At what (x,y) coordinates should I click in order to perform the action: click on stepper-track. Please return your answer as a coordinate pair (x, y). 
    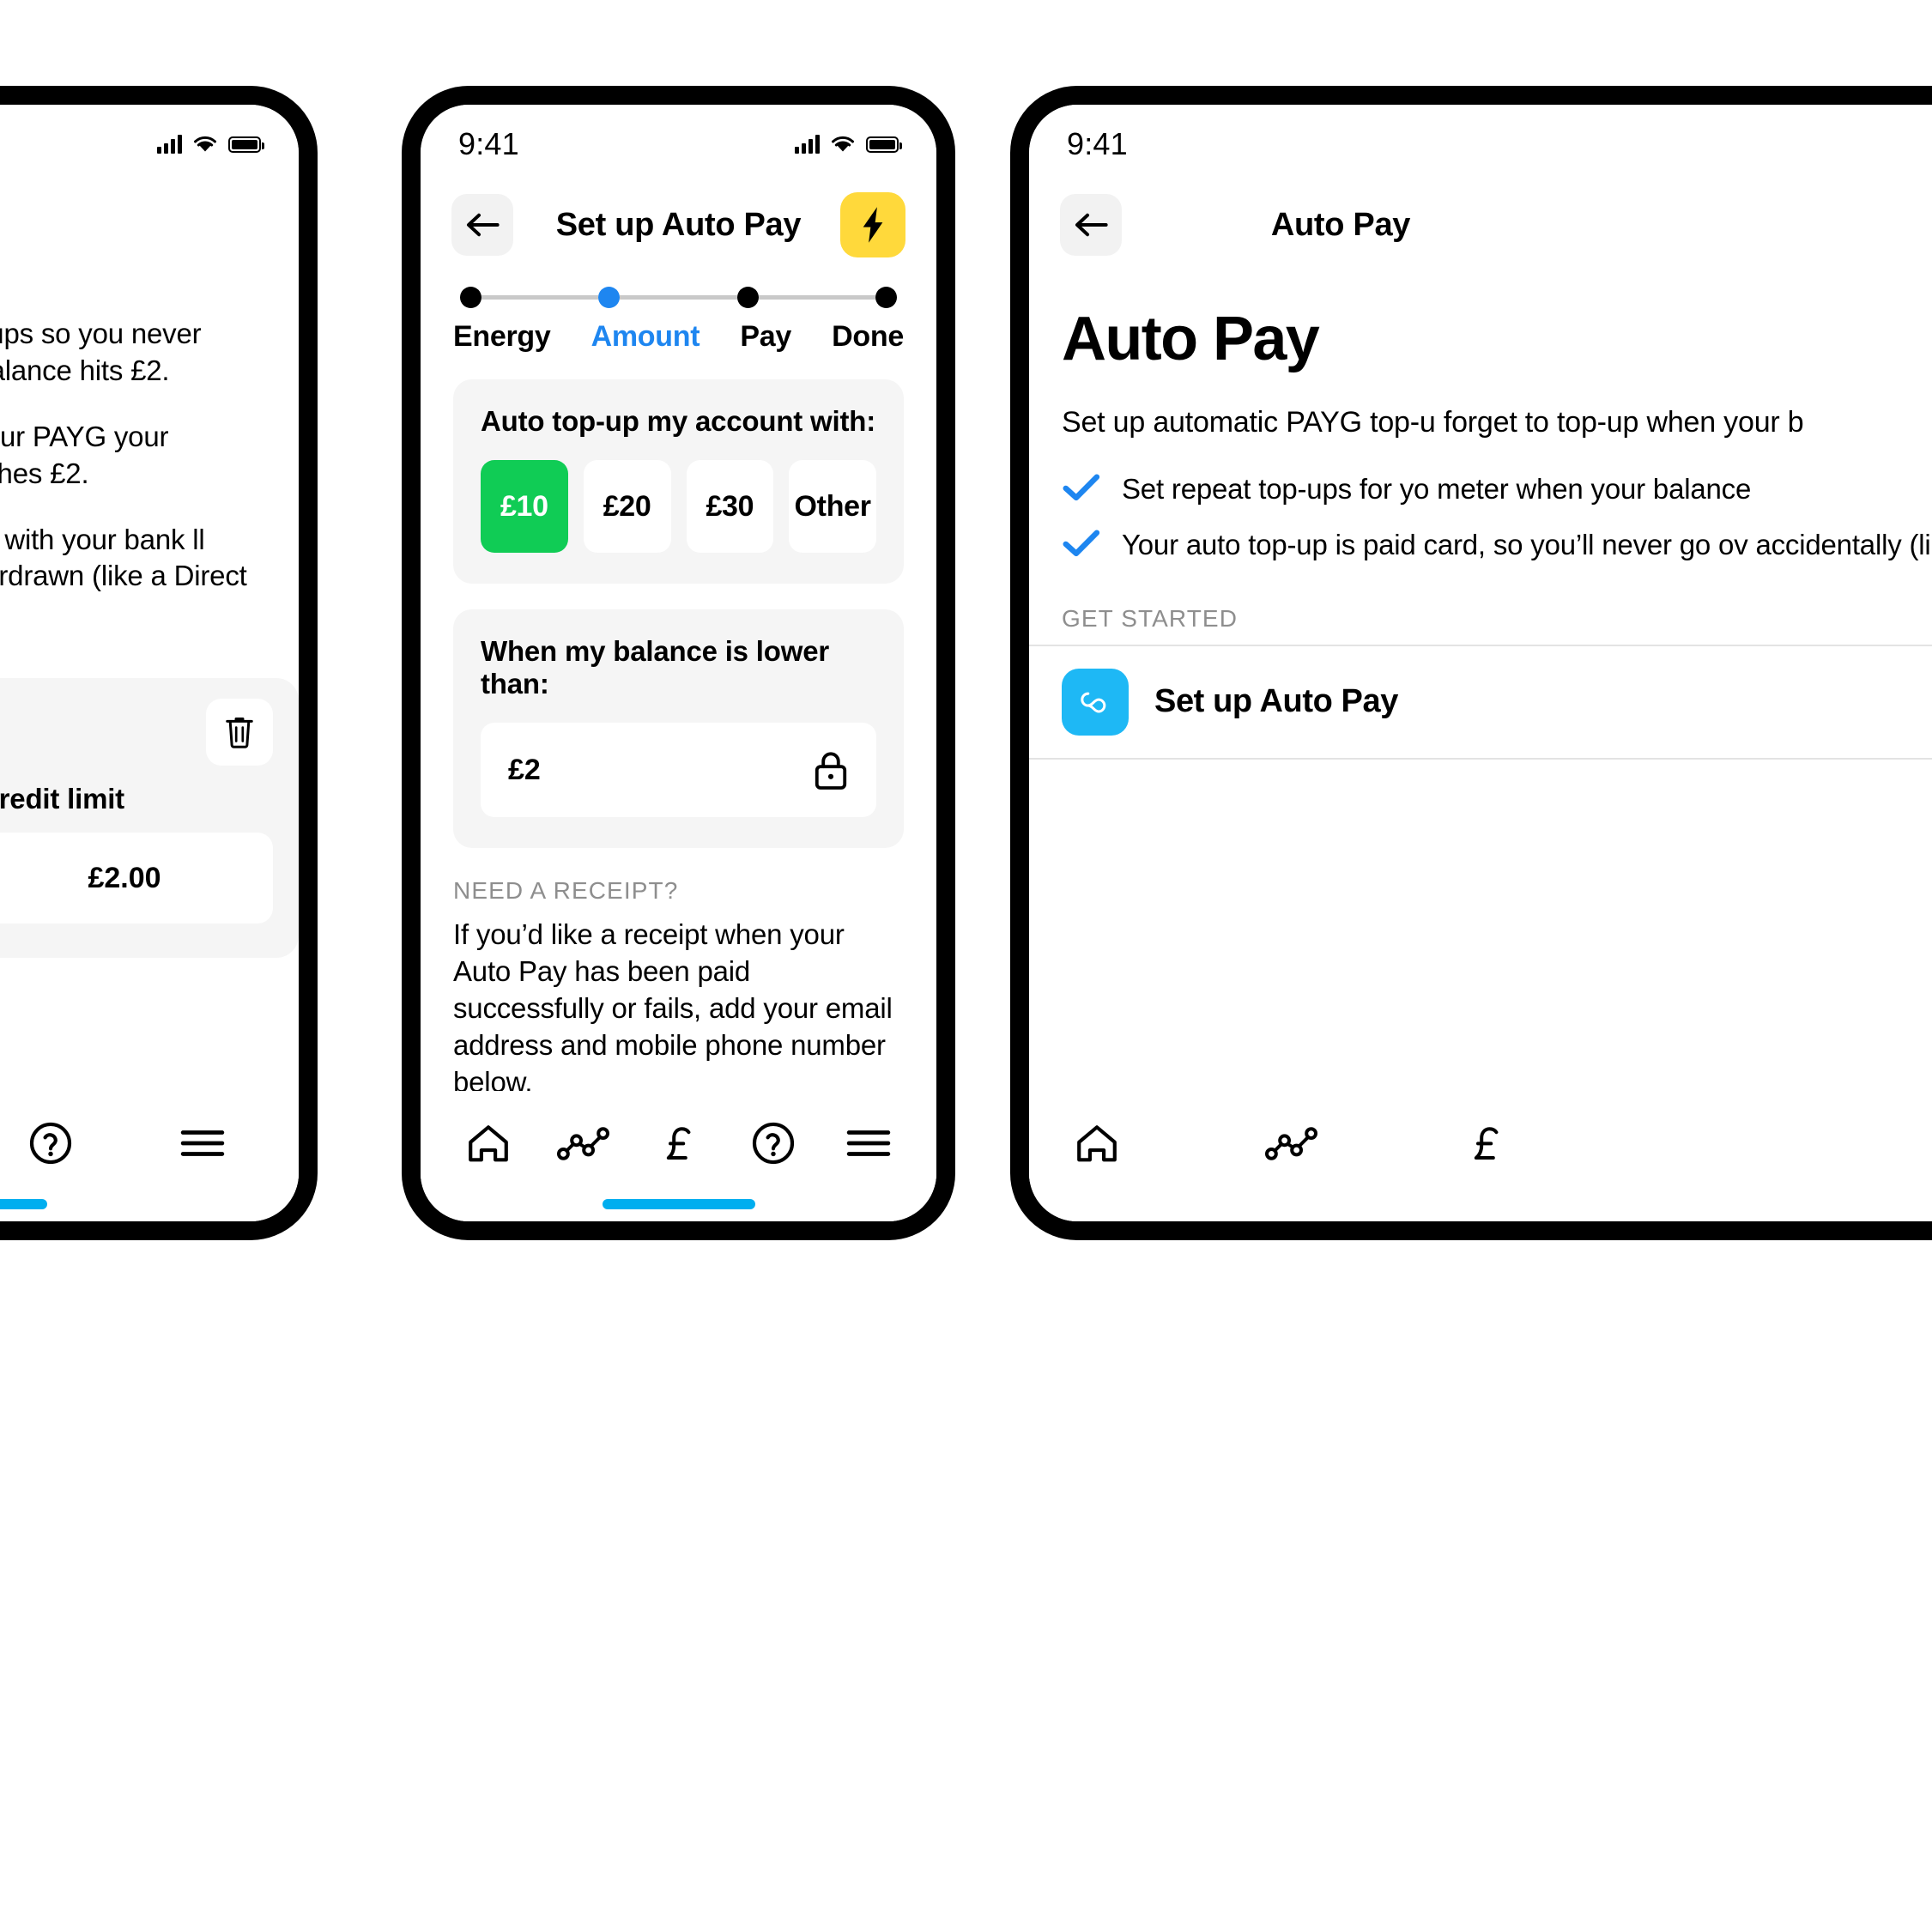
    Looking at the image, I should click on (678, 298).